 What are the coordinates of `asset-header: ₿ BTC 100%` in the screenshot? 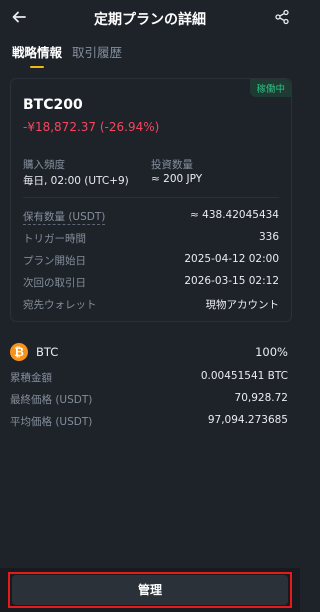 It's located at (149, 352).